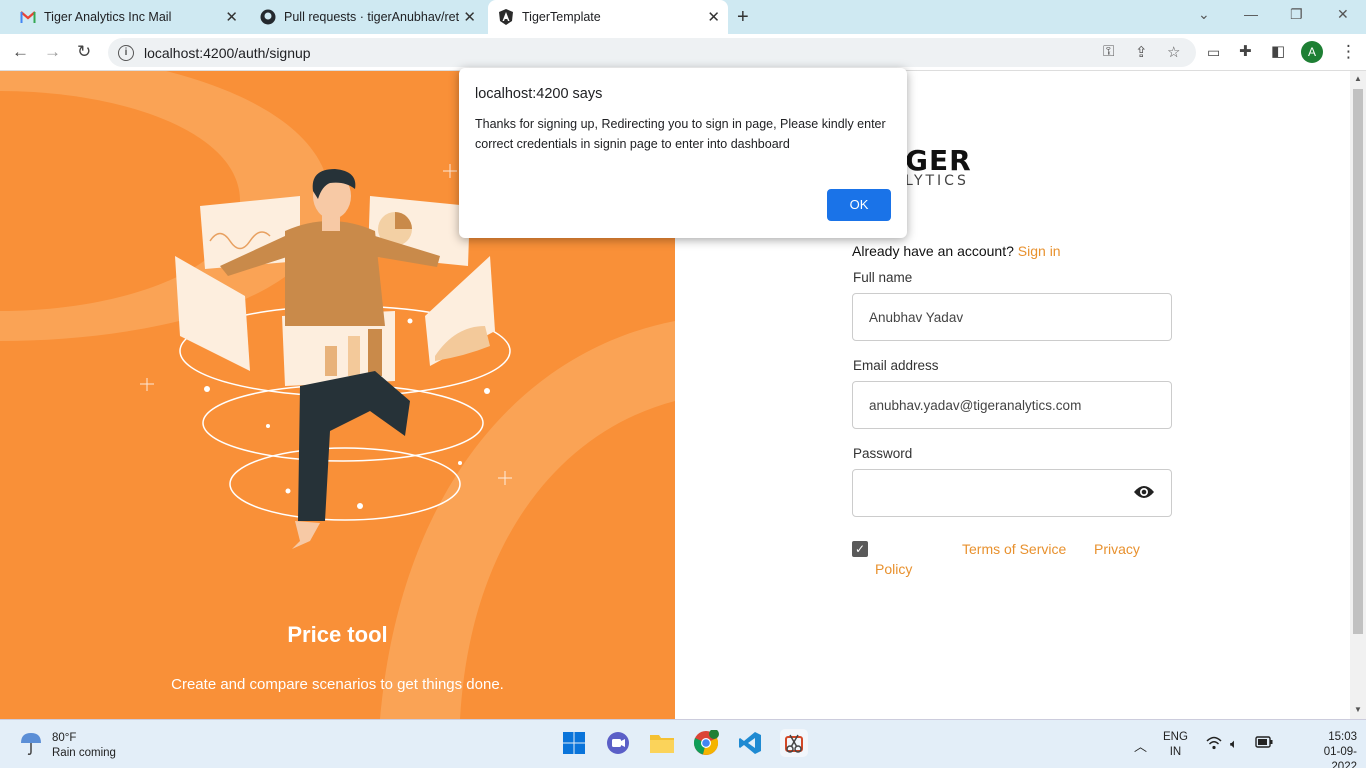 The width and height of the screenshot is (1366, 768). I want to click on dialog-title: localhost:4200 says, so click(539, 94).